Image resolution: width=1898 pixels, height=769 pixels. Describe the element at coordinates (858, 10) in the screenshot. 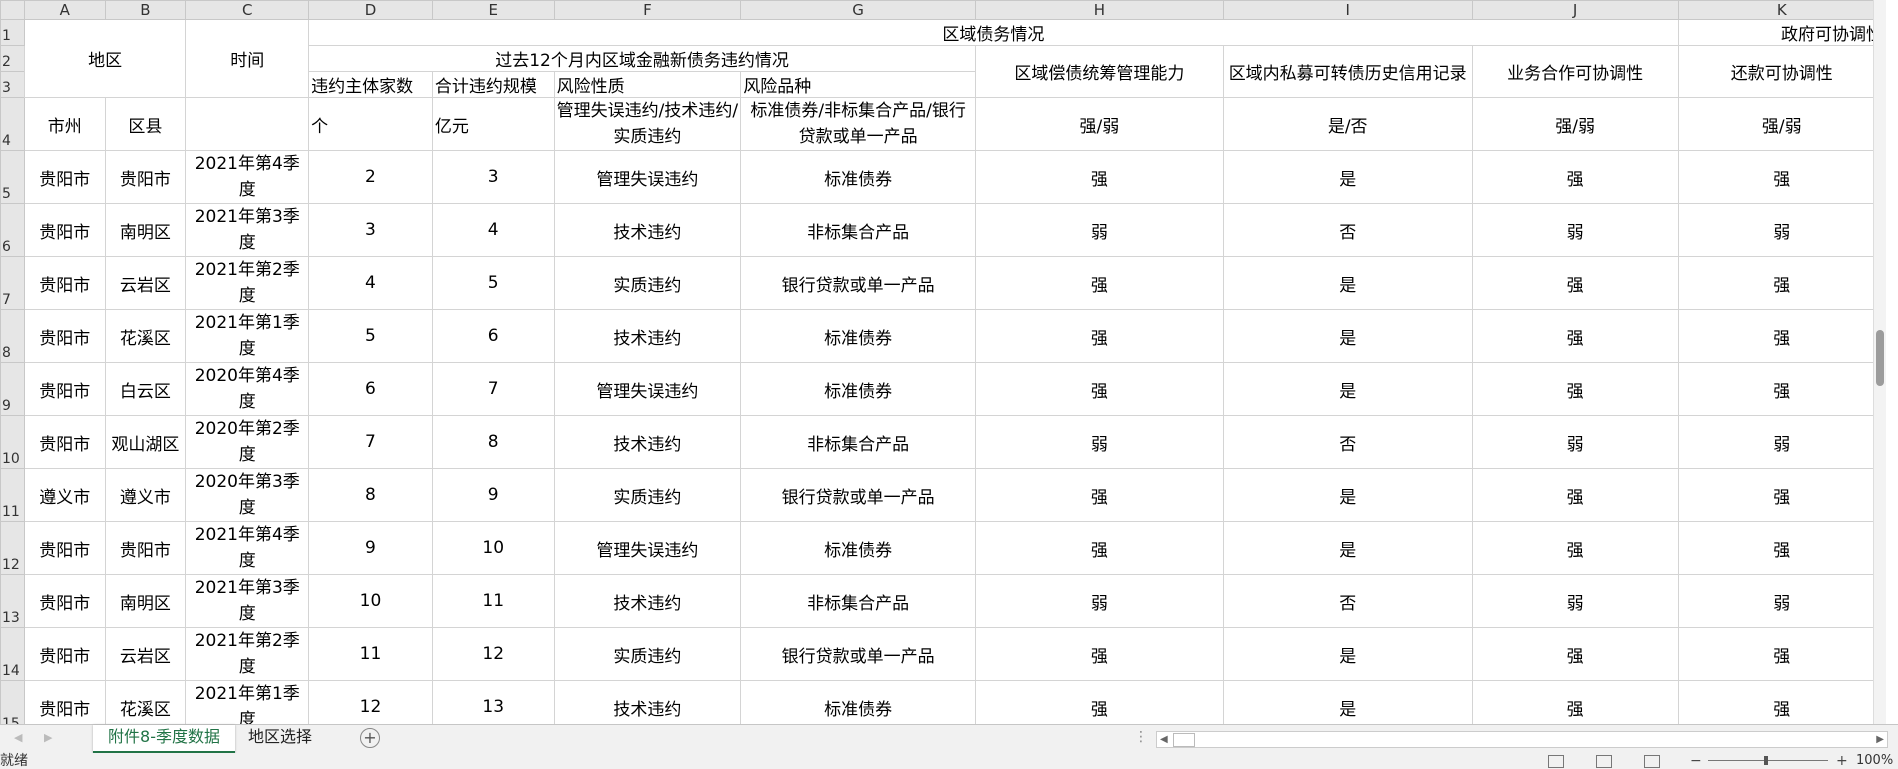

I see `column-header-g: G` at that location.